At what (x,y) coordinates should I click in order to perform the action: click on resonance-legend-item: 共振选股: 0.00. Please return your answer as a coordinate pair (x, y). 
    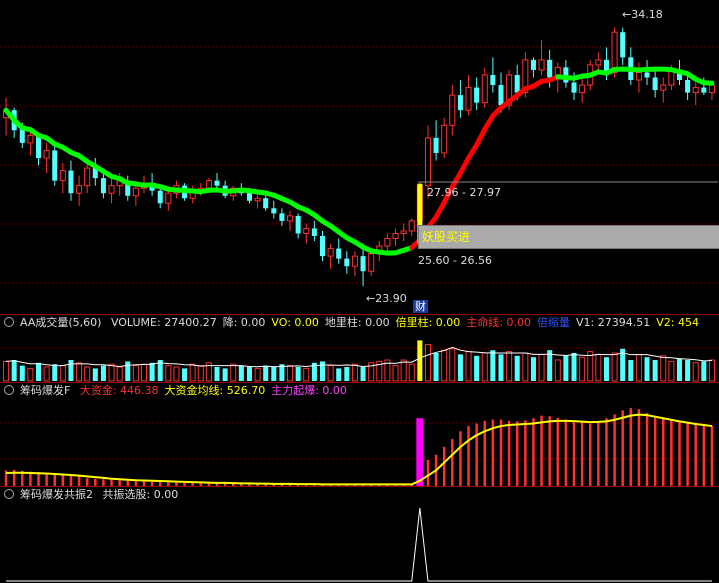
    Looking at the image, I should click on (140, 494).